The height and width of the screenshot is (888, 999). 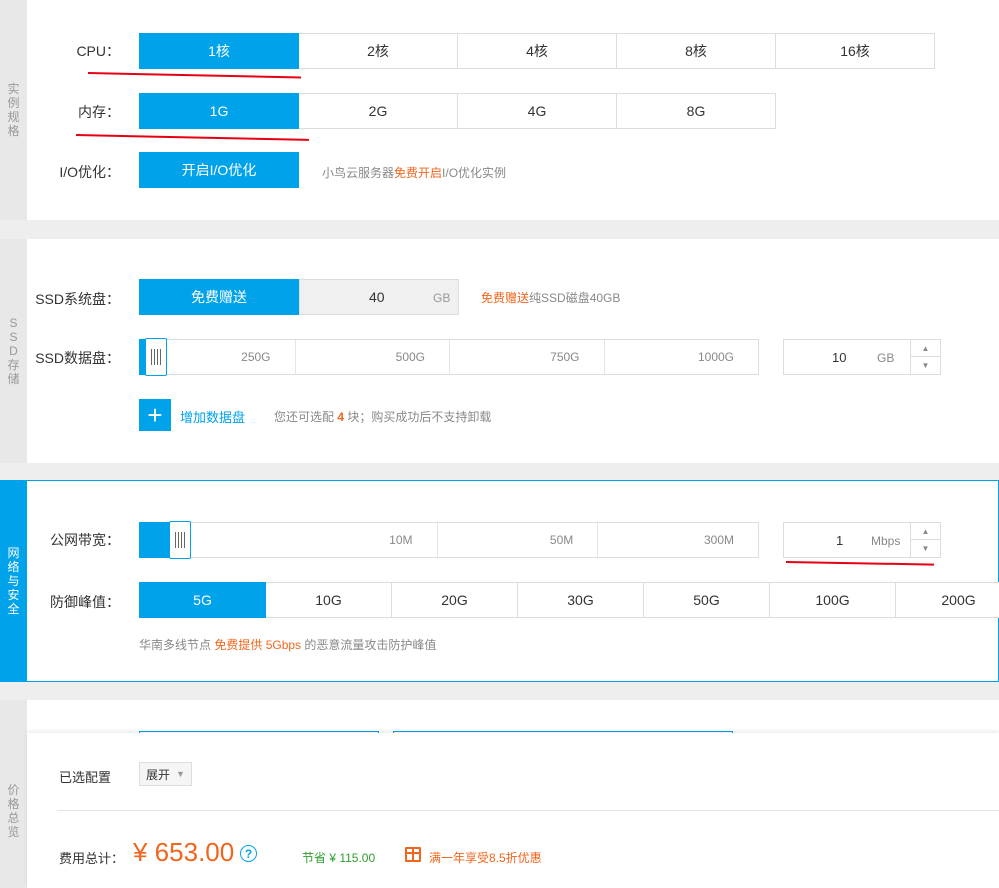 I want to click on side-tab-network: 网络与安全, so click(x=13, y=581).